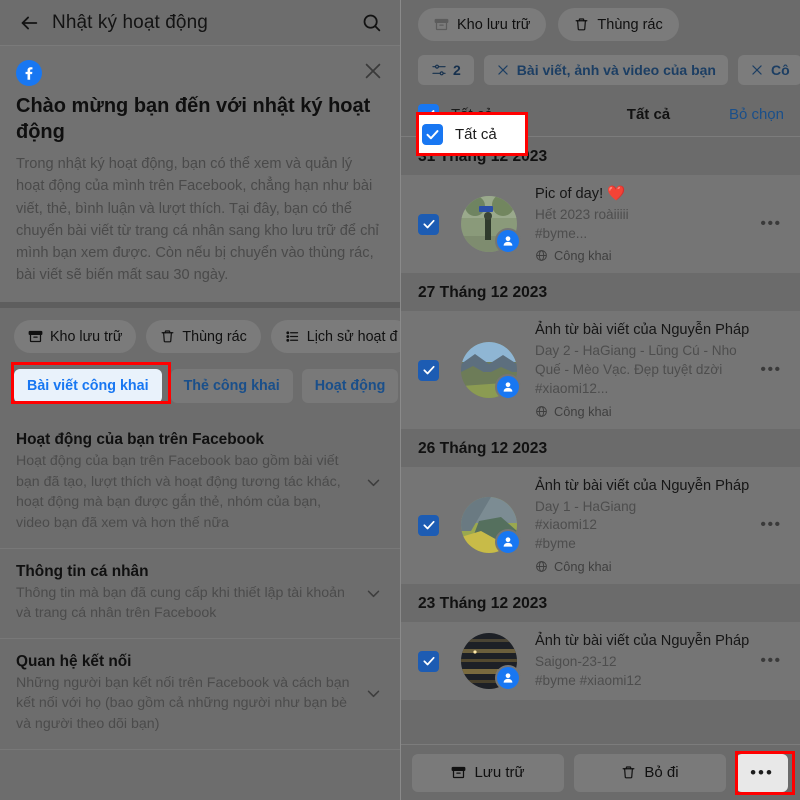 This screenshot has height=800, width=800. I want to click on annotation-select-all-content: Tất cả, so click(472, 134).